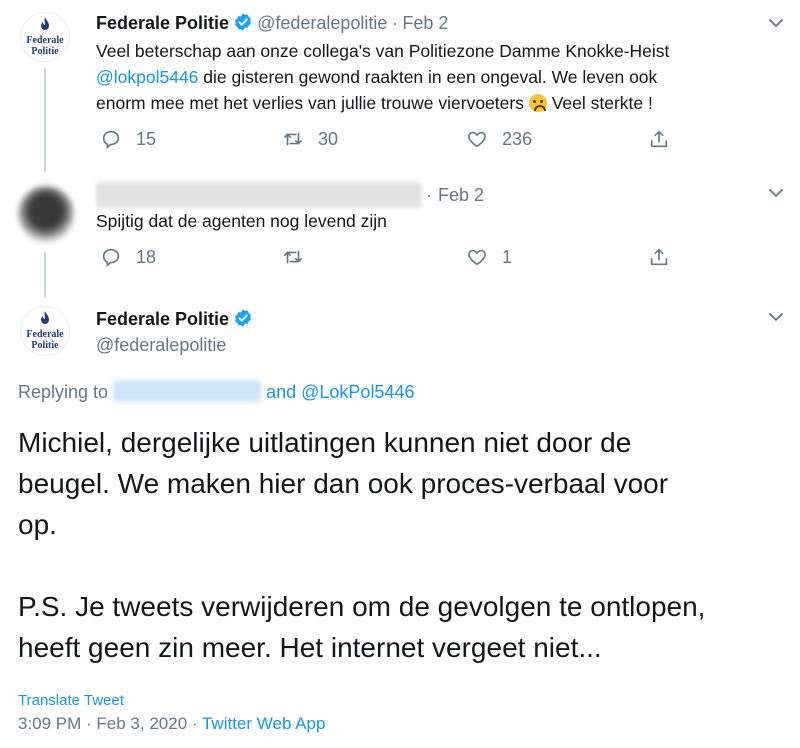  I want to click on reply-count: 18, so click(146, 256).